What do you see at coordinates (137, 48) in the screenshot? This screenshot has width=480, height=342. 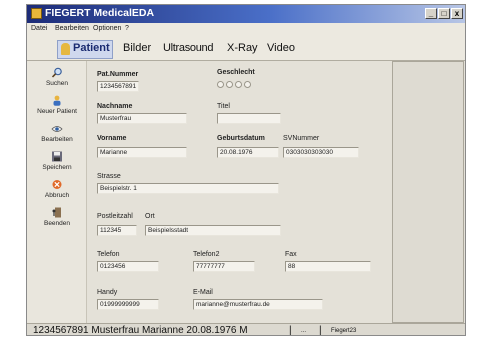 I see `tab-bilder: Bilder` at bounding box center [137, 48].